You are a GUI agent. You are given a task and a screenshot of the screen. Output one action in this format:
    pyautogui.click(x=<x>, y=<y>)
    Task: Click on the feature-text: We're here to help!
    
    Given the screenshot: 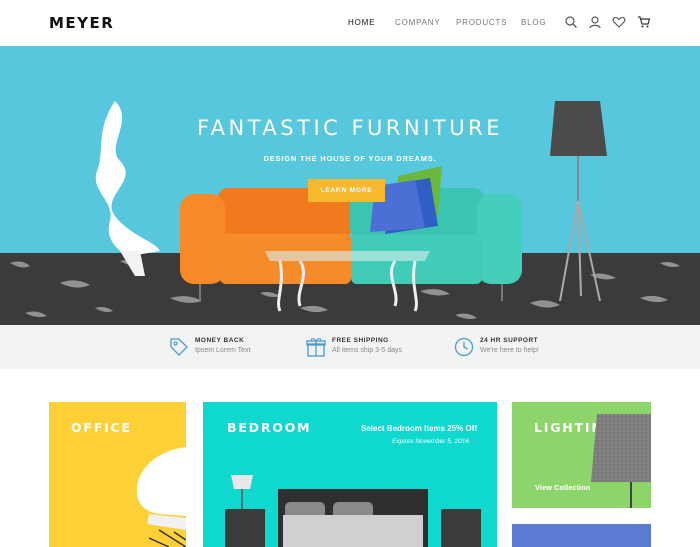 What is the action you would take?
    pyautogui.click(x=509, y=350)
    